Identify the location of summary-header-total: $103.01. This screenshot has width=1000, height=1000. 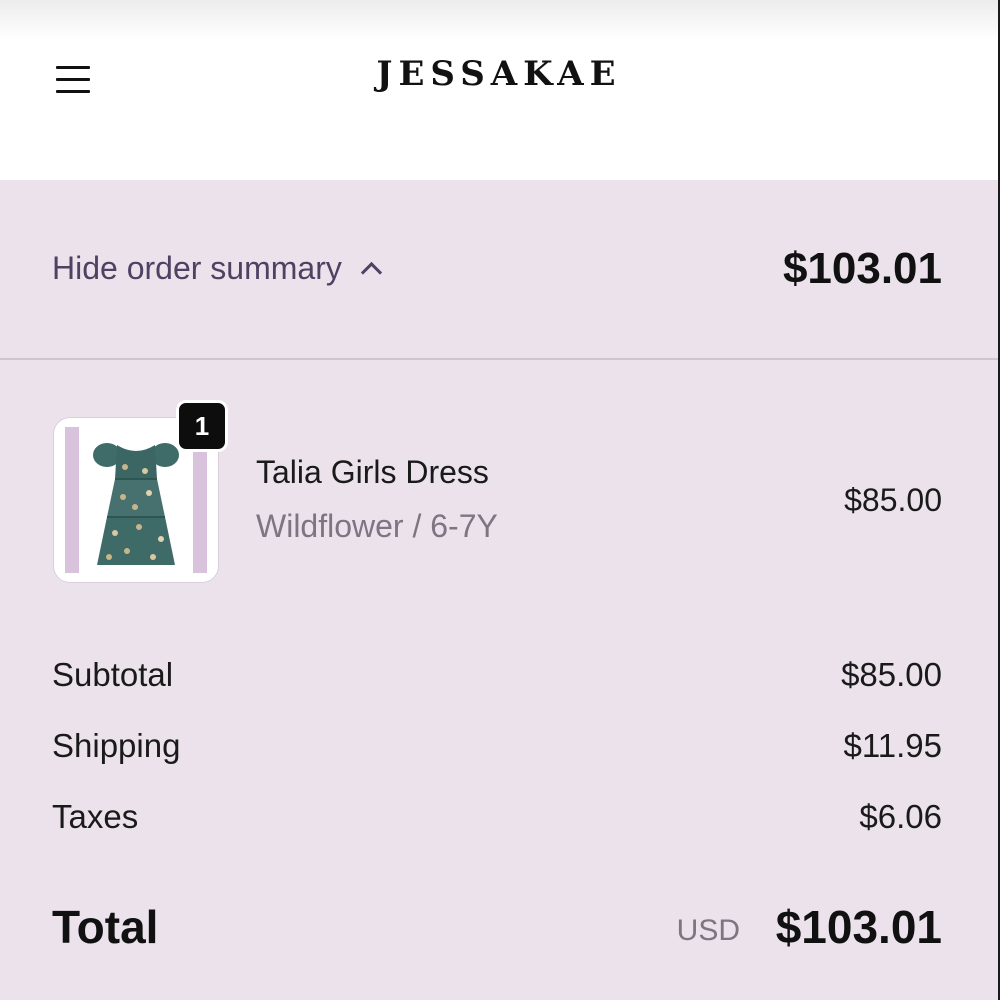
(862, 268).